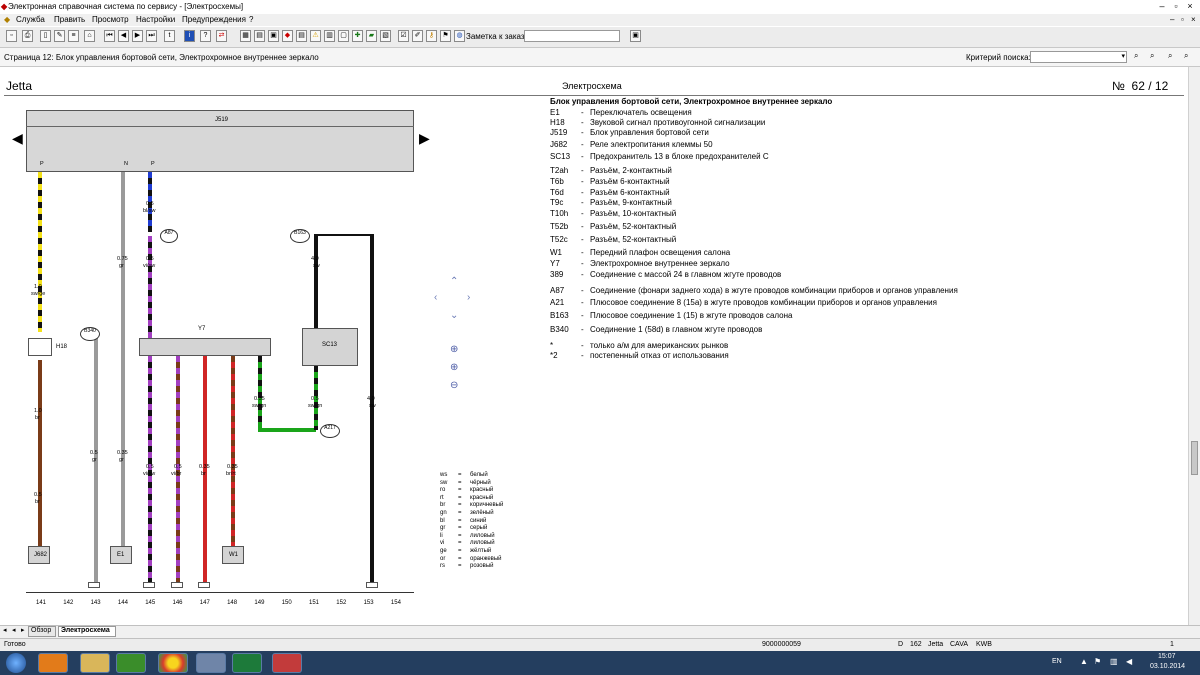 Image resolution: width=1200 pixels, height=675 pixels. I want to click on pan-up-icon: ⌃, so click(454, 281).